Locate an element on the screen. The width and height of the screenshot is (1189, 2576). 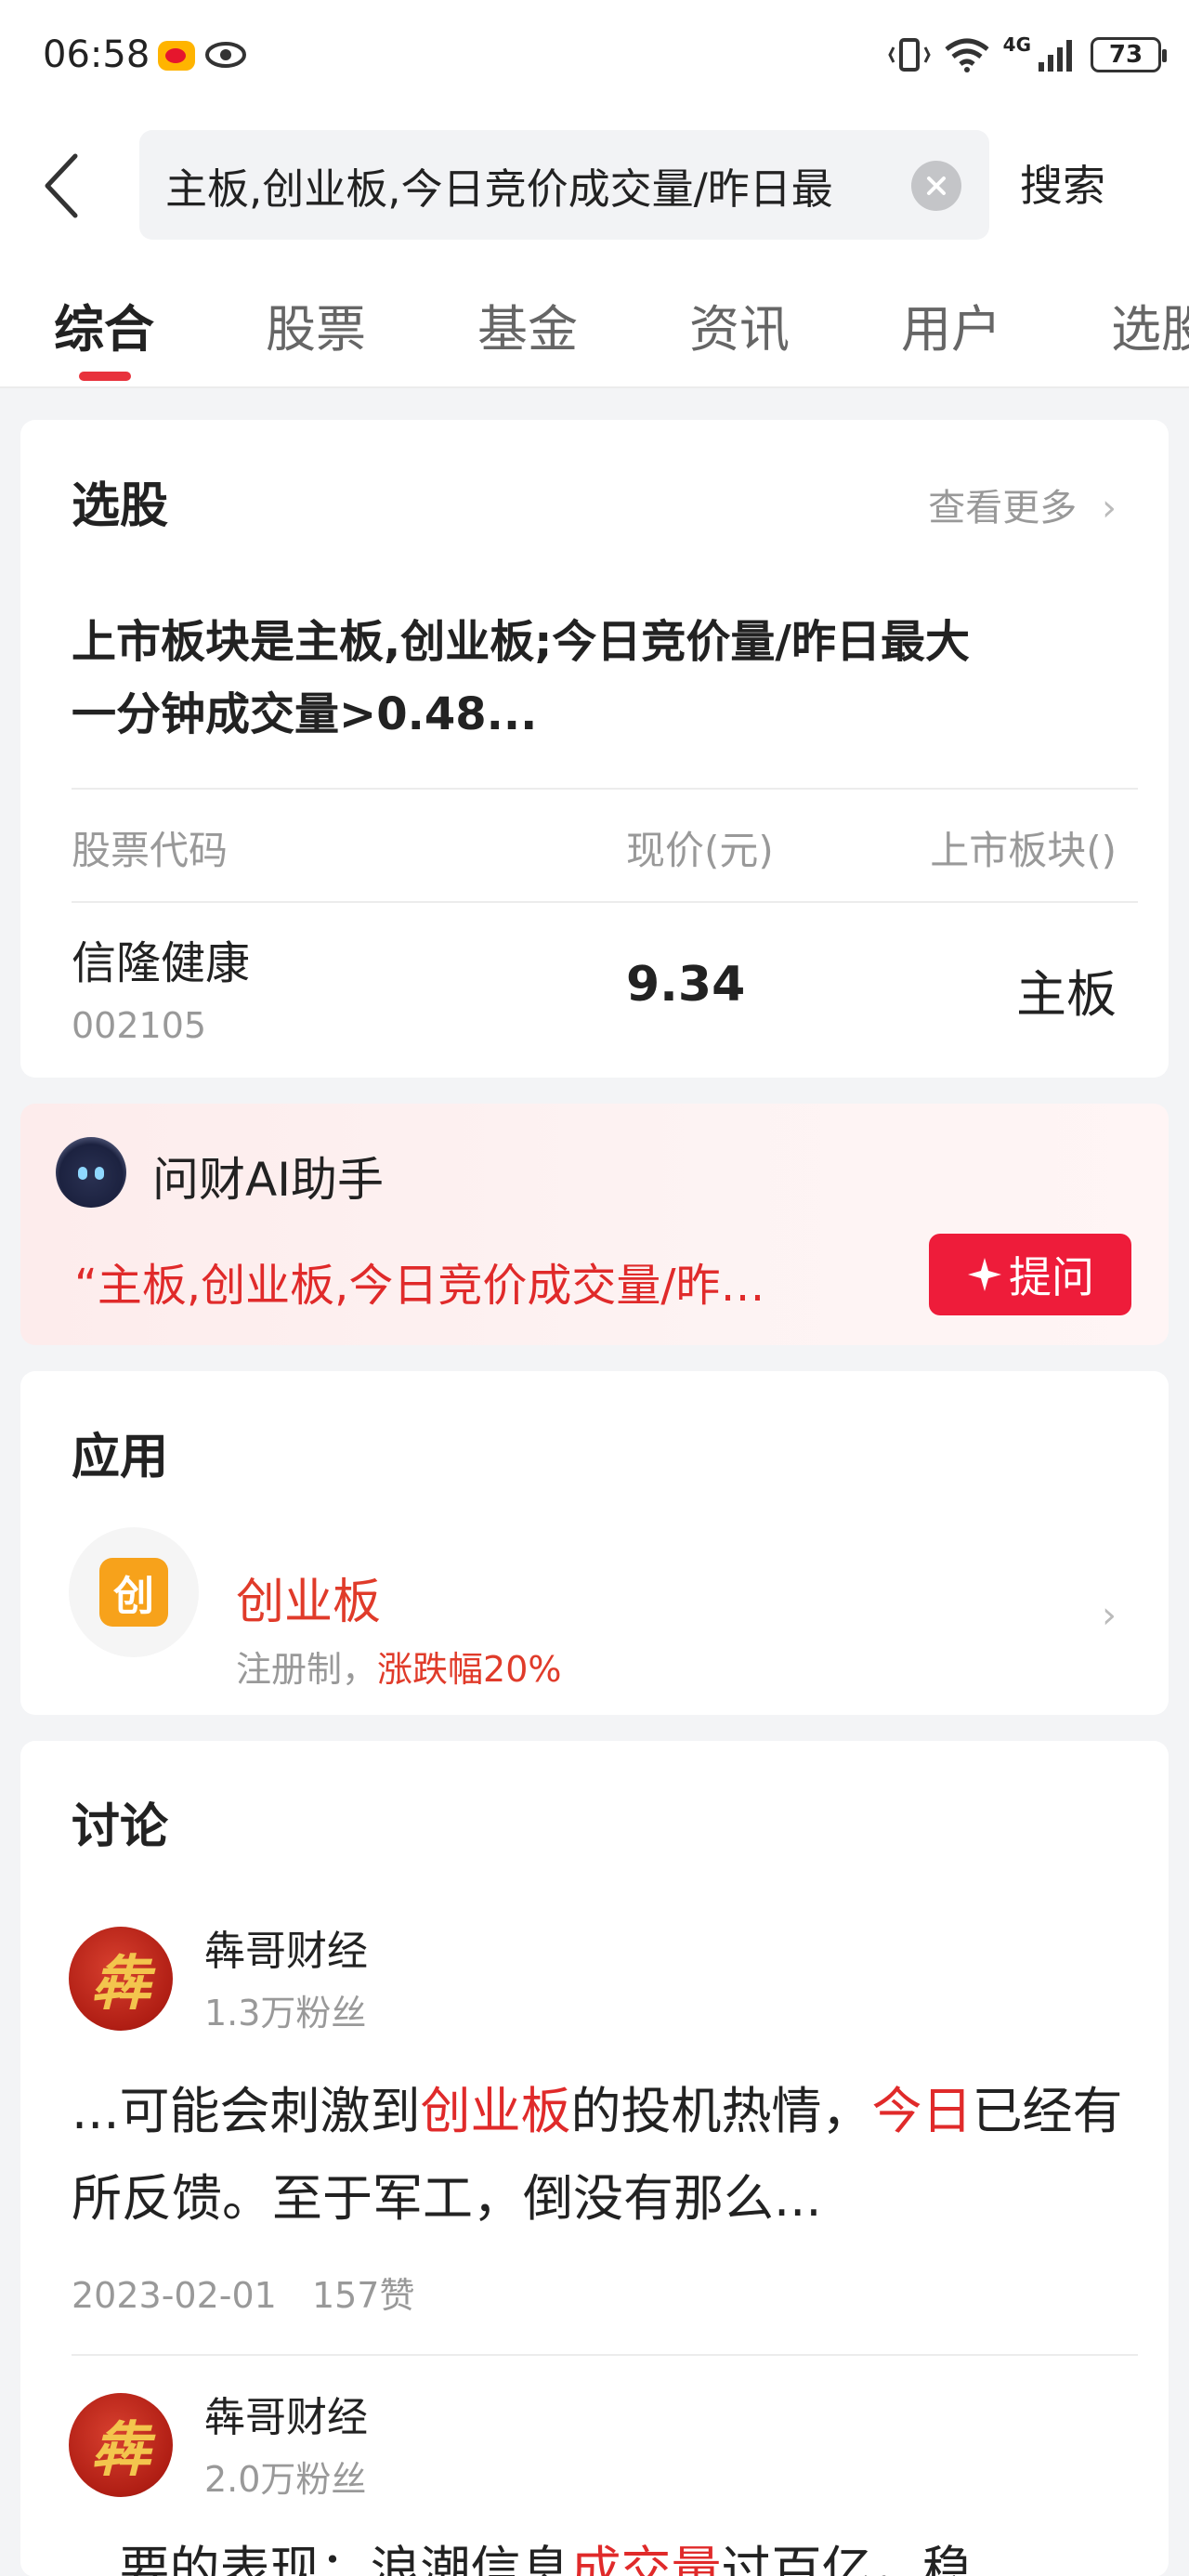
vibrate-icon is located at coordinates (909, 55).